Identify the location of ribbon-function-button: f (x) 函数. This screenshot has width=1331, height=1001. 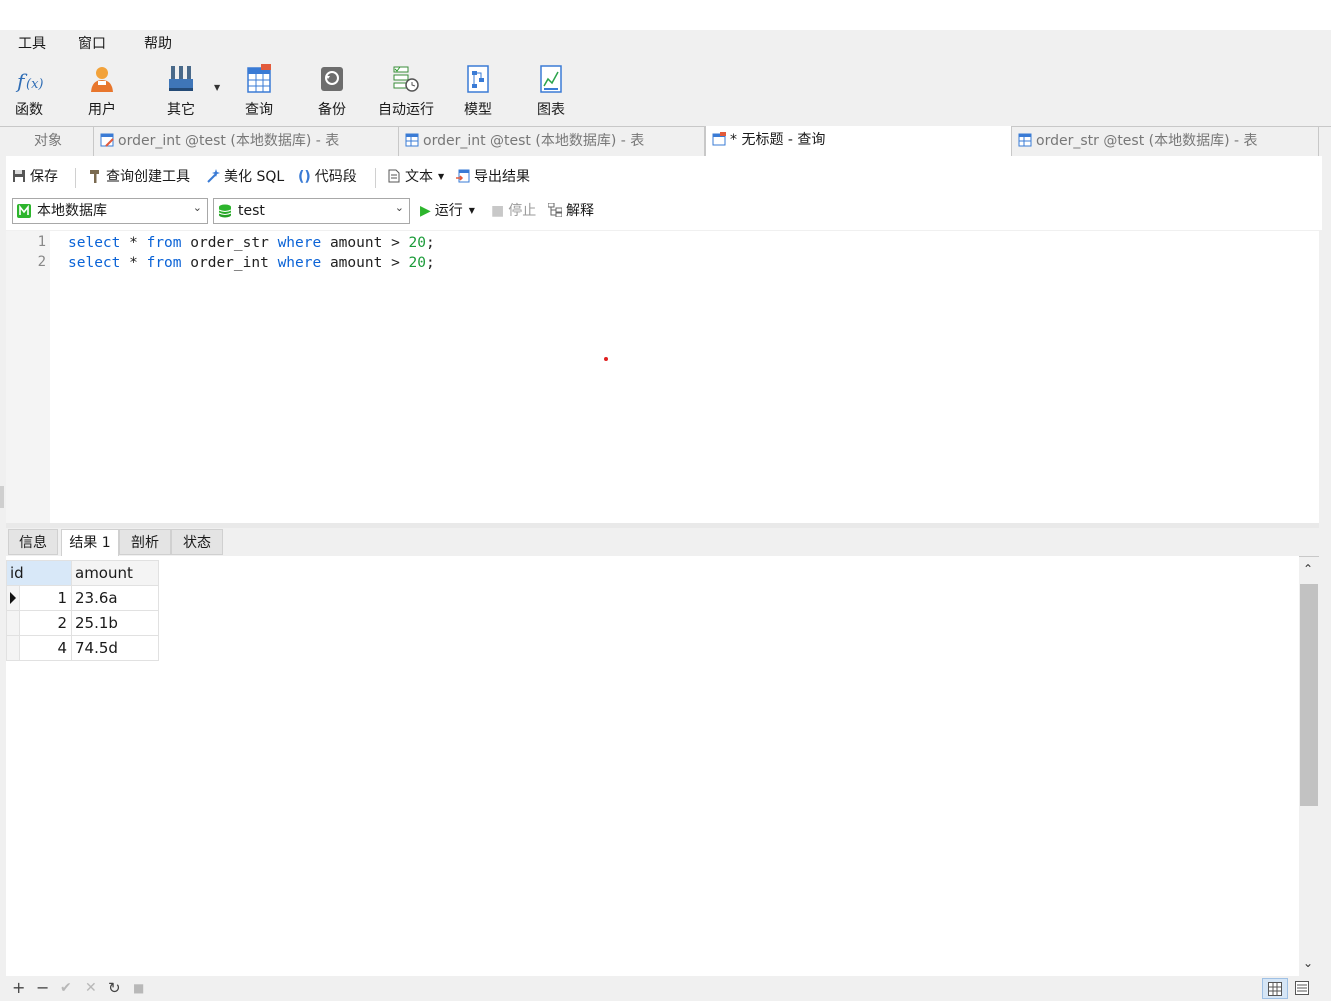
(30, 91).